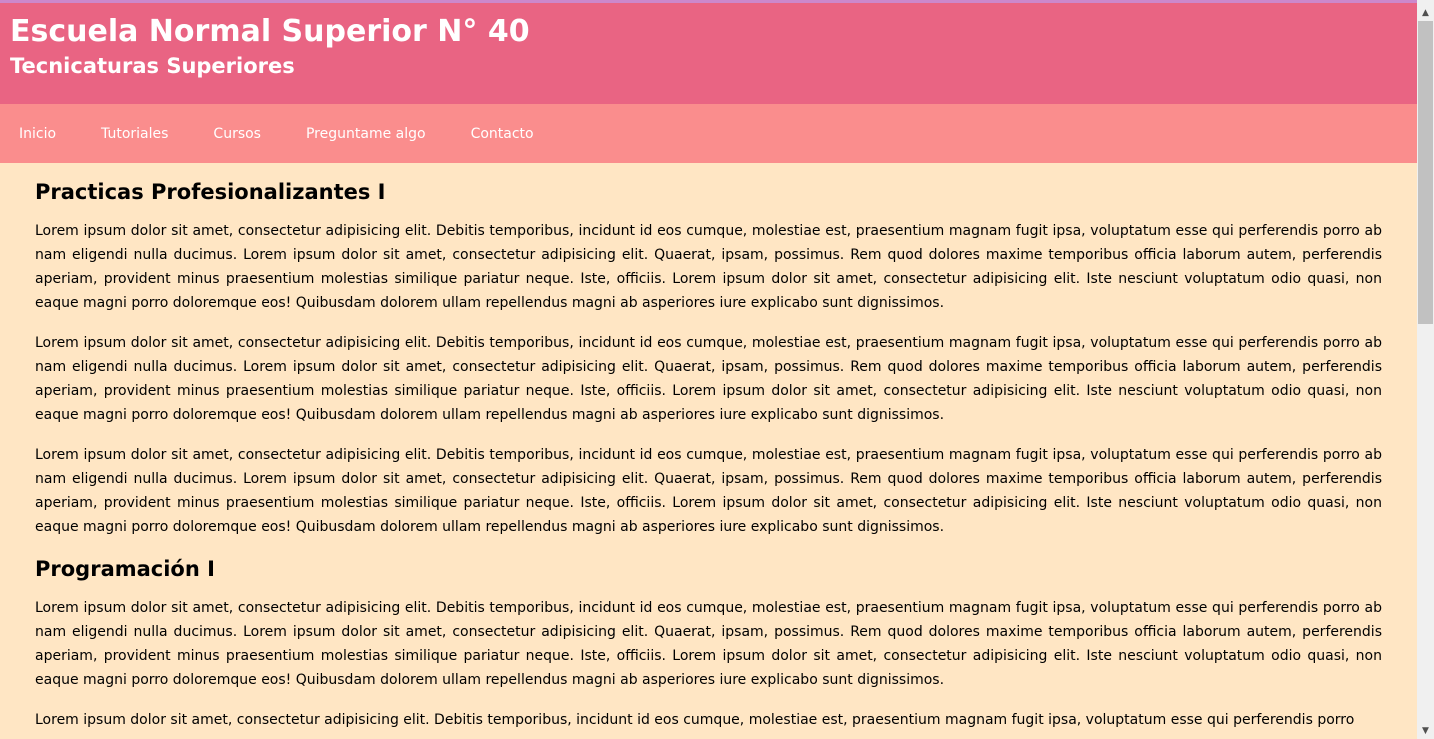  I want to click on nav-link-tutoriales: Tutoriales, so click(134, 134).